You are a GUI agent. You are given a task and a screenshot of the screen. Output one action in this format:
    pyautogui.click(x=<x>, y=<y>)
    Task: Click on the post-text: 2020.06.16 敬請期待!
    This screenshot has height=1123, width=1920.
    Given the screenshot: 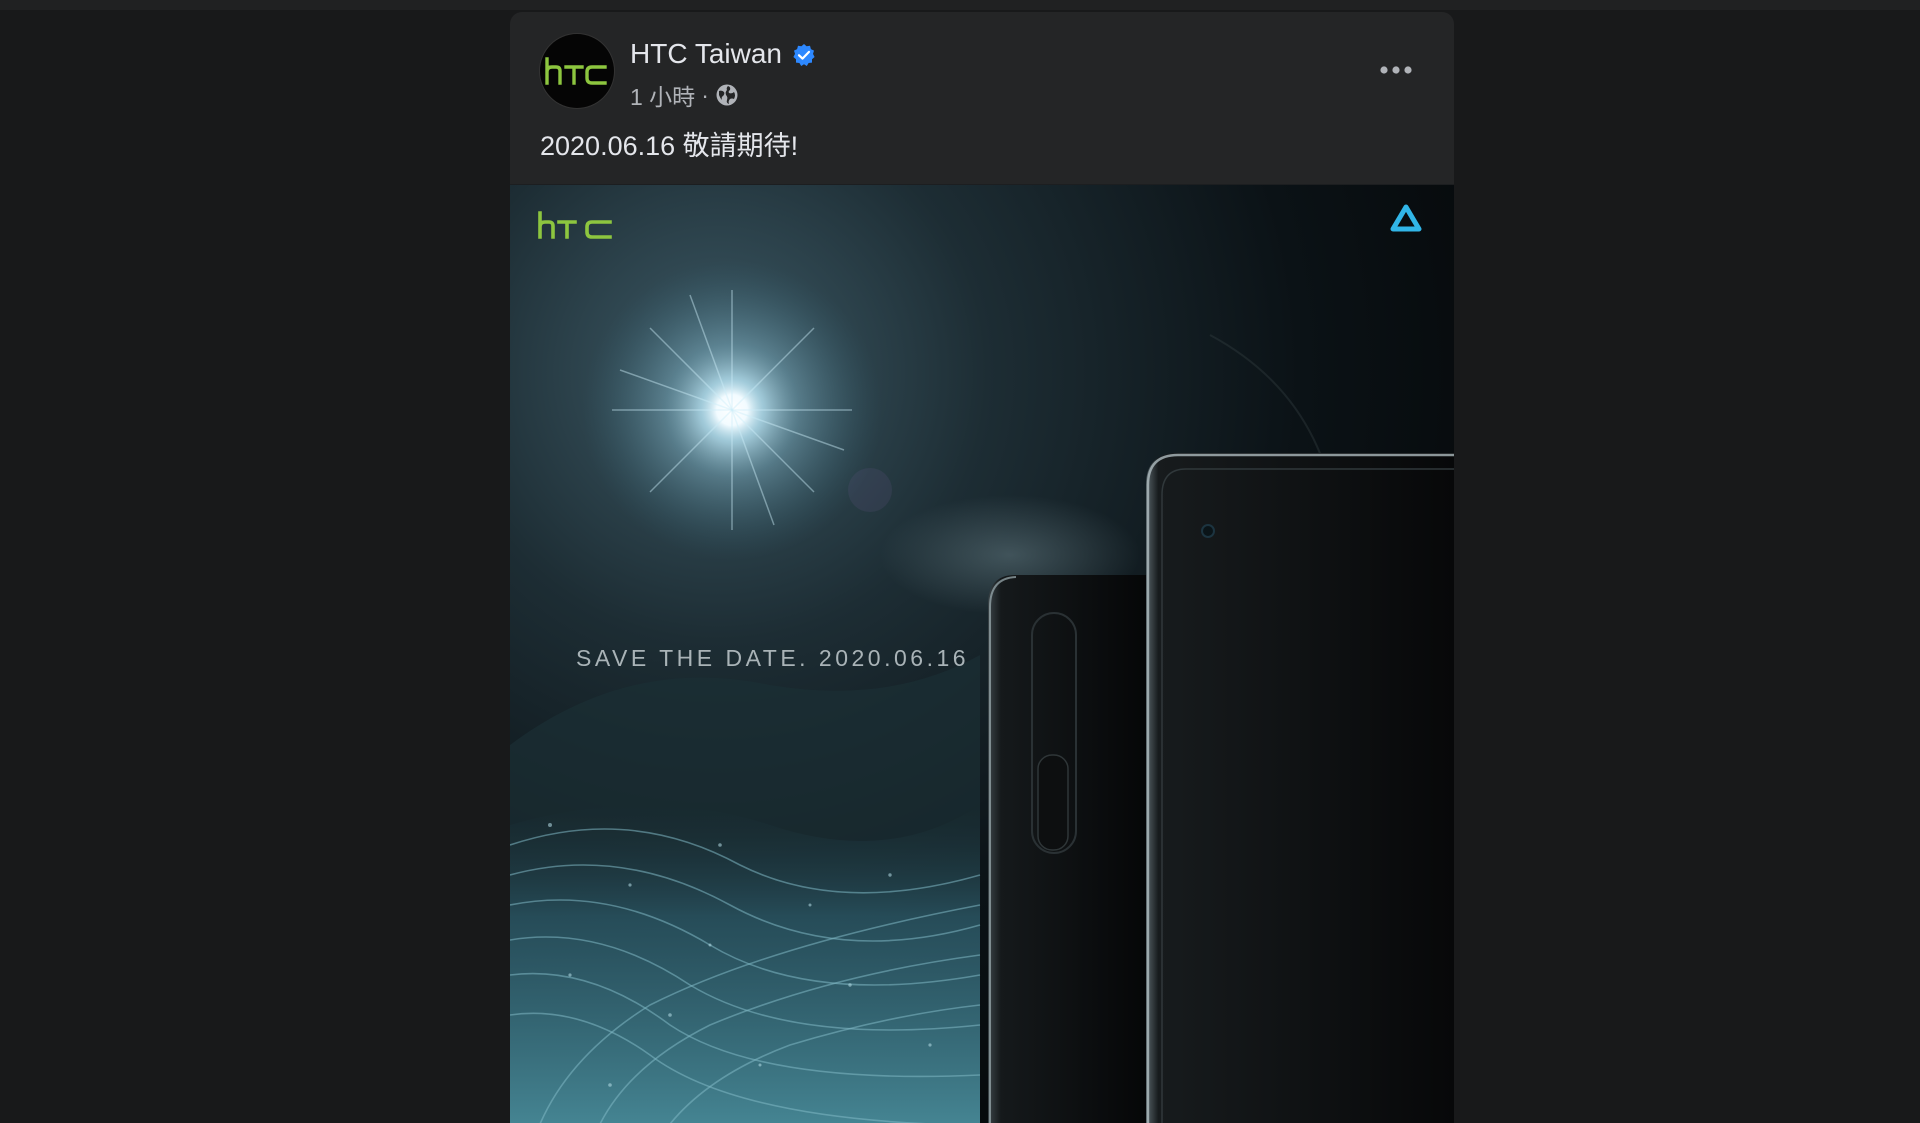 What is the action you would take?
    pyautogui.click(x=669, y=146)
    